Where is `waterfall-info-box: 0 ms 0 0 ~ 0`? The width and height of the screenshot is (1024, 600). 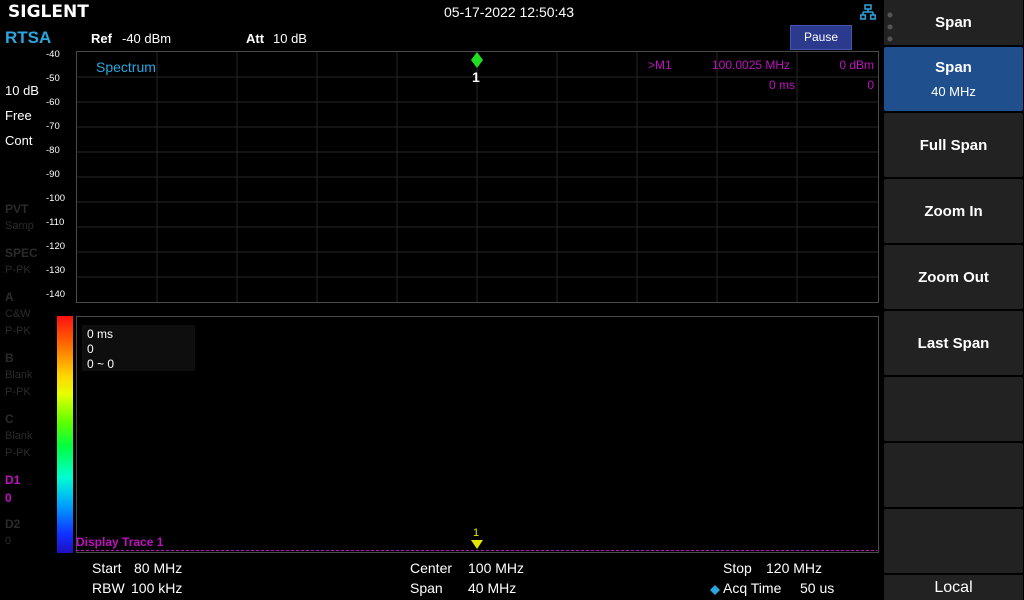 waterfall-info-box: 0 ms 0 0 ~ 0 is located at coordinates (138, 348).